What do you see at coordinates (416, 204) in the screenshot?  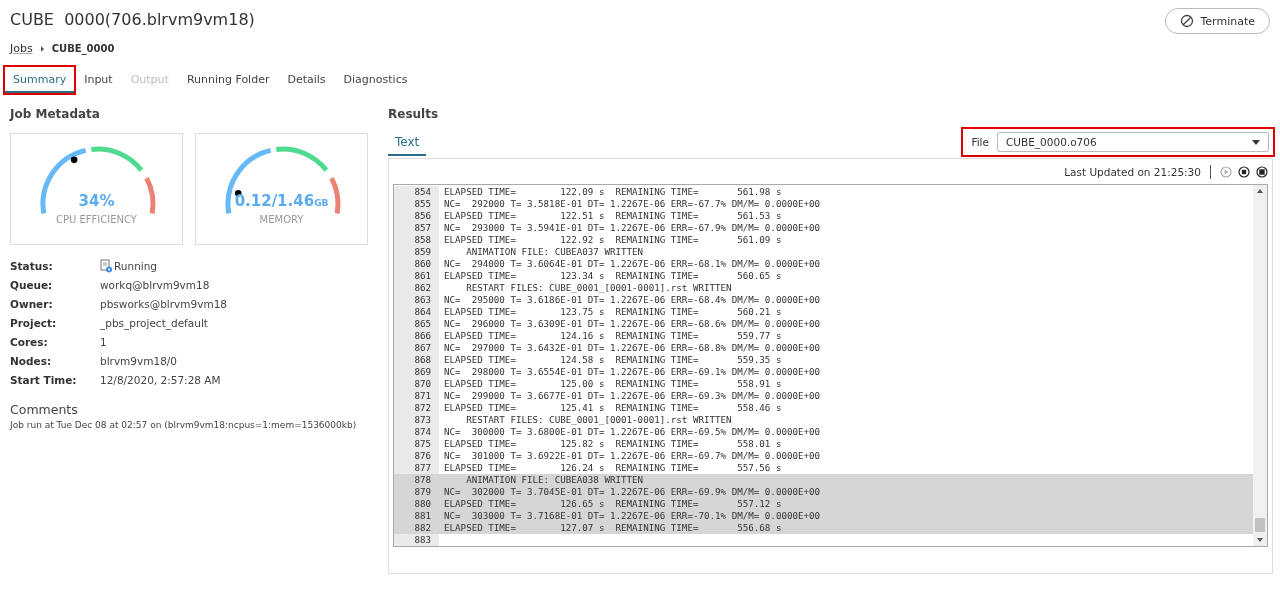 I see `line-number: 855` at bounding box center [416, 204].